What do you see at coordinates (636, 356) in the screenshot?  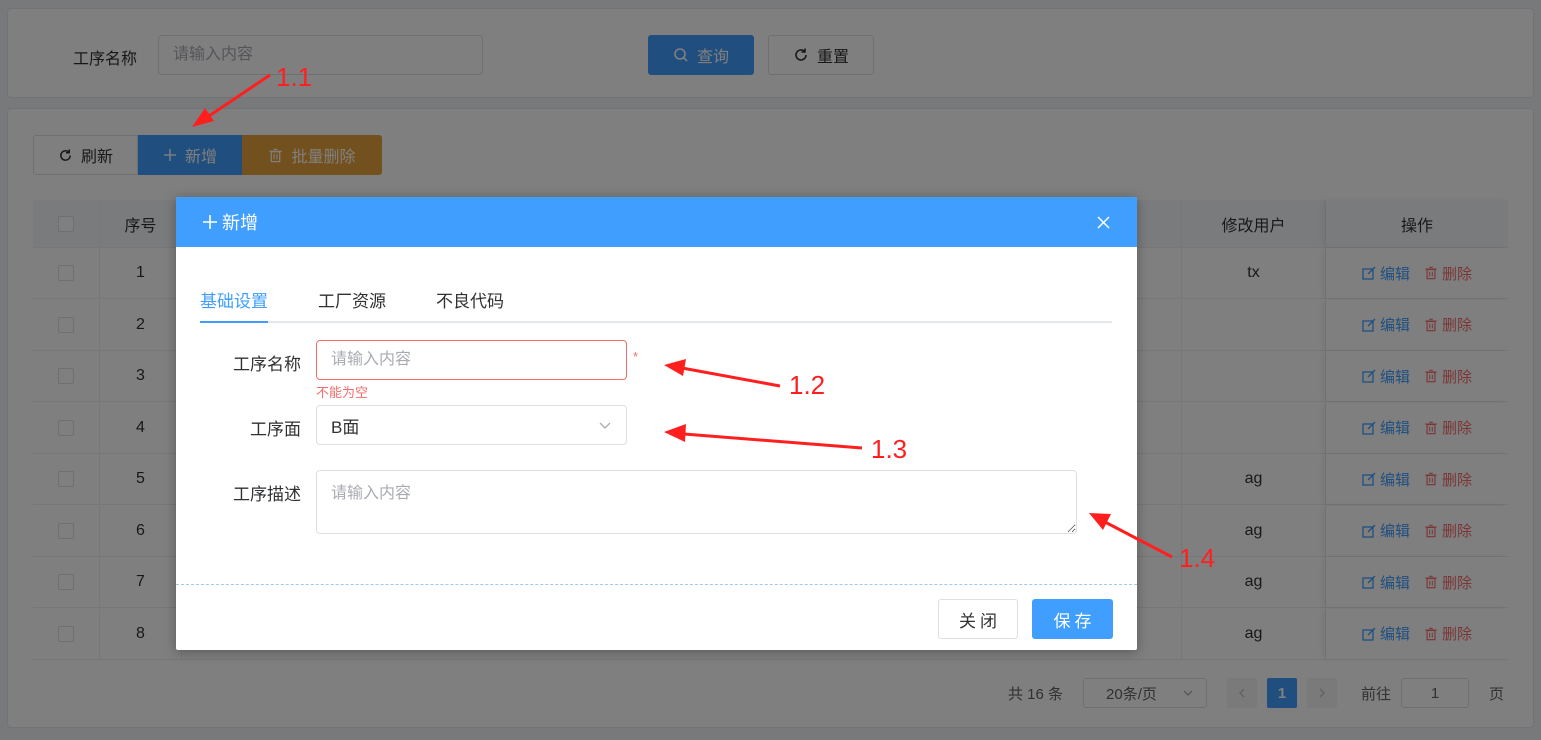 I see `required-mark: *` at bounding box center [636, 356].